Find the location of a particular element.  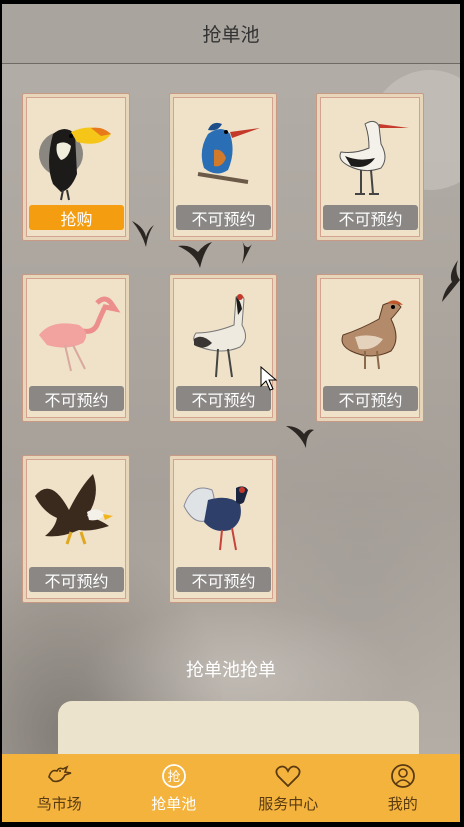

page-title: 抢单池 is located at coordinates (231, 35).